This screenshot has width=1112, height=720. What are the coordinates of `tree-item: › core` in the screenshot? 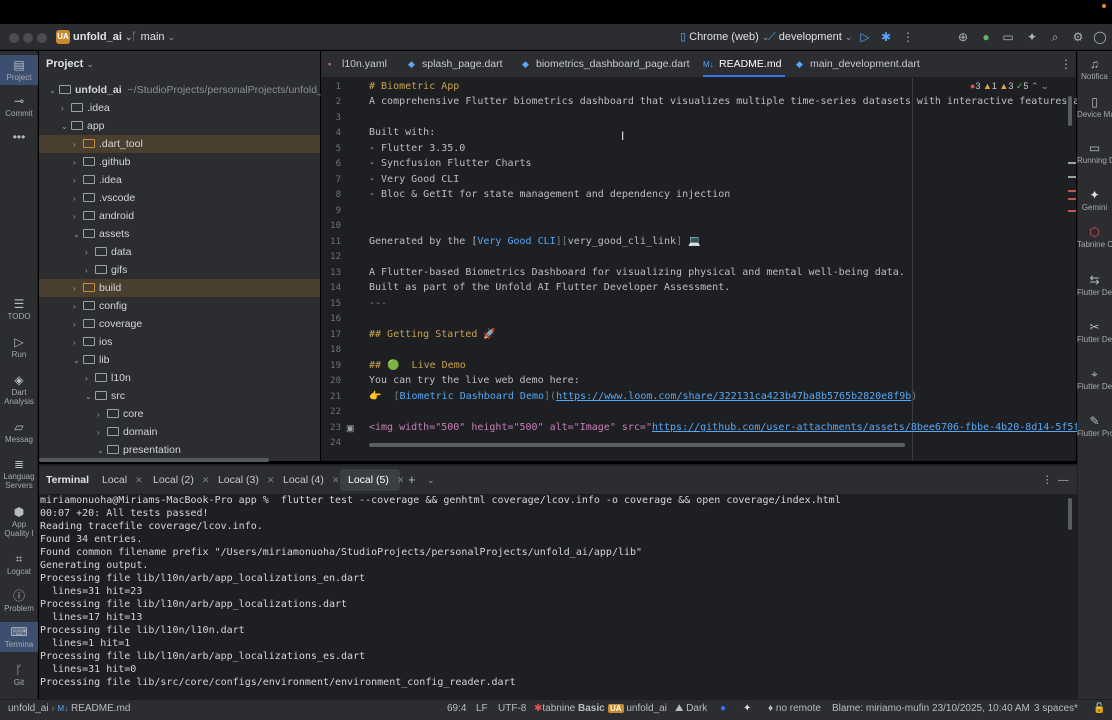 It's located at (179, 414).